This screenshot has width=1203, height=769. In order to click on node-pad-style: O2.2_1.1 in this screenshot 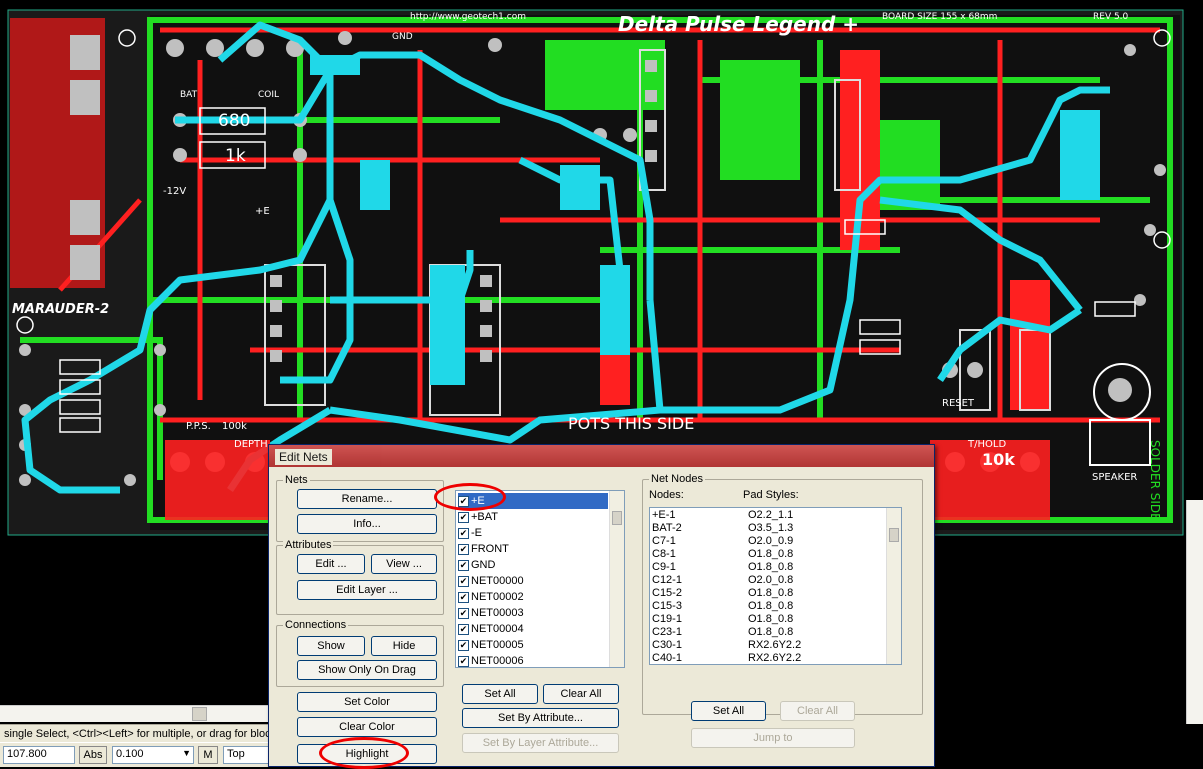, I will do `click(771, 515)`.